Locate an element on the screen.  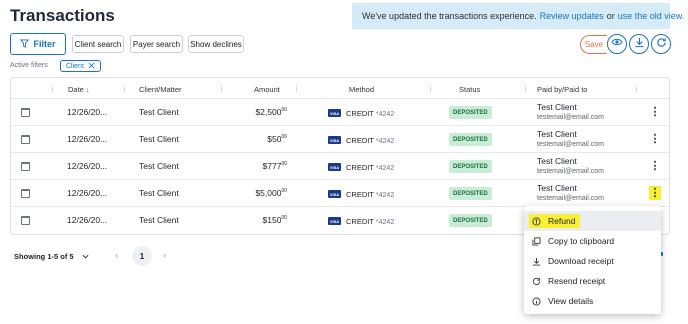
menu-item-download-receipt: Download receipt is located at coordinates (592, 261).